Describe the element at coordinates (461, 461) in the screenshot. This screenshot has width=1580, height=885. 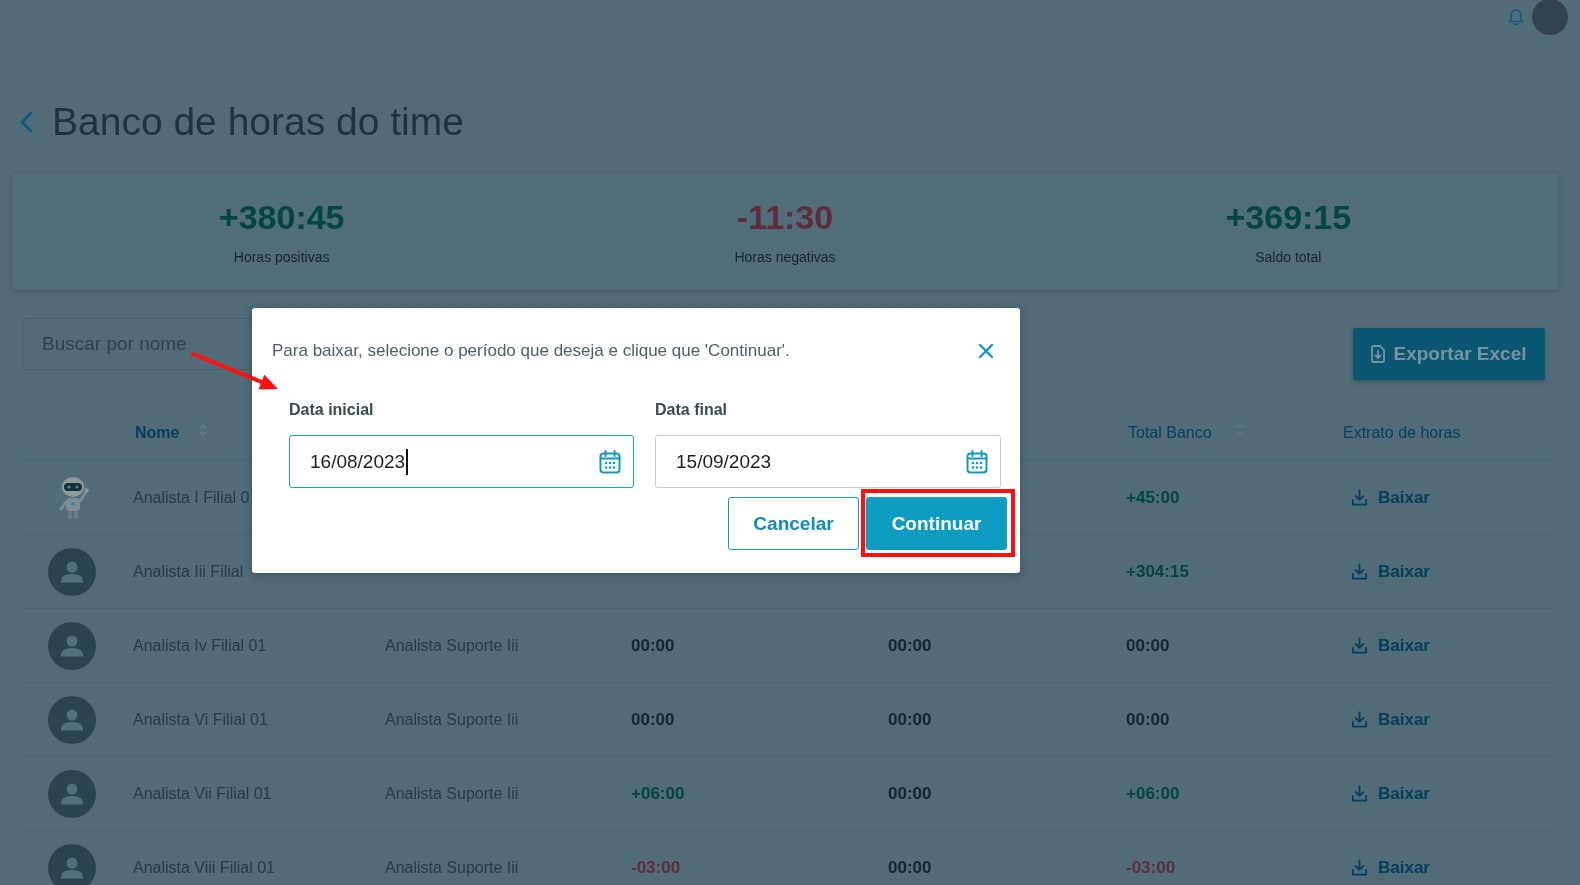
I see `date-field: 16/08/2023` at that location.